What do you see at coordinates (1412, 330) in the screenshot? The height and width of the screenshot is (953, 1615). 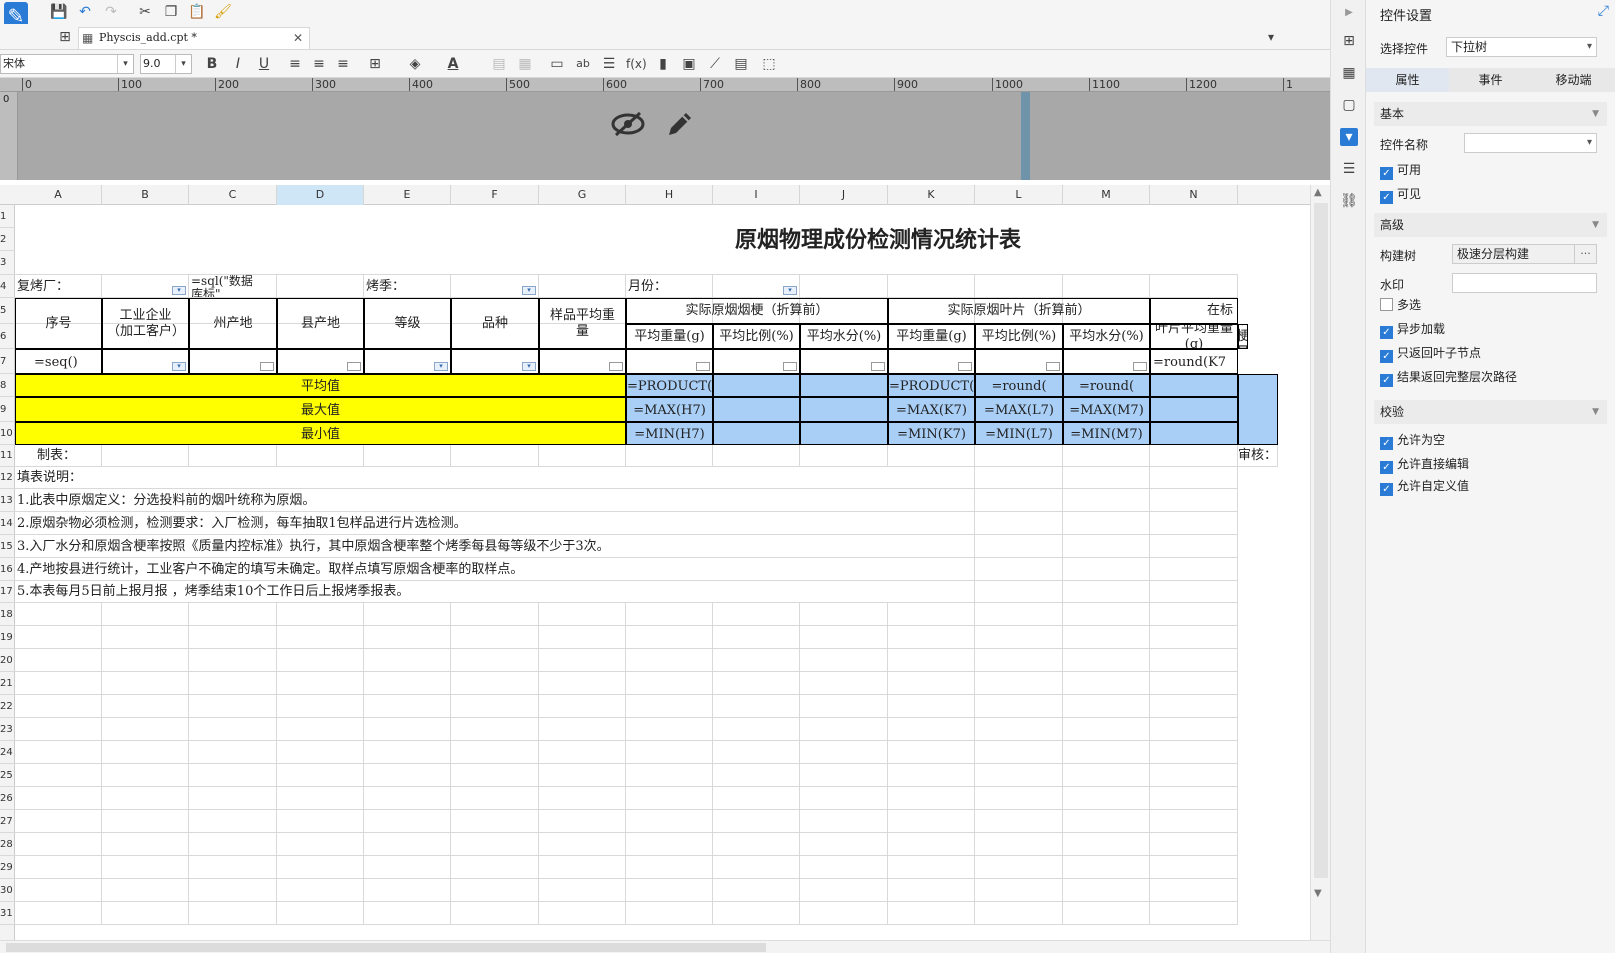 I see `async-load-checkbox: ✓ 异步加载` at bounding box center [1412, 330].